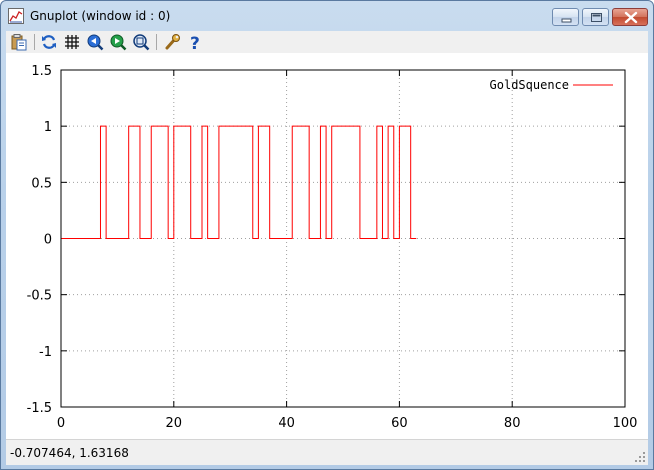  What do you see at coordinates (39, 408) in the screenshot?
I see `y-tick-label: -1.5` at bounding box center [39, 408].